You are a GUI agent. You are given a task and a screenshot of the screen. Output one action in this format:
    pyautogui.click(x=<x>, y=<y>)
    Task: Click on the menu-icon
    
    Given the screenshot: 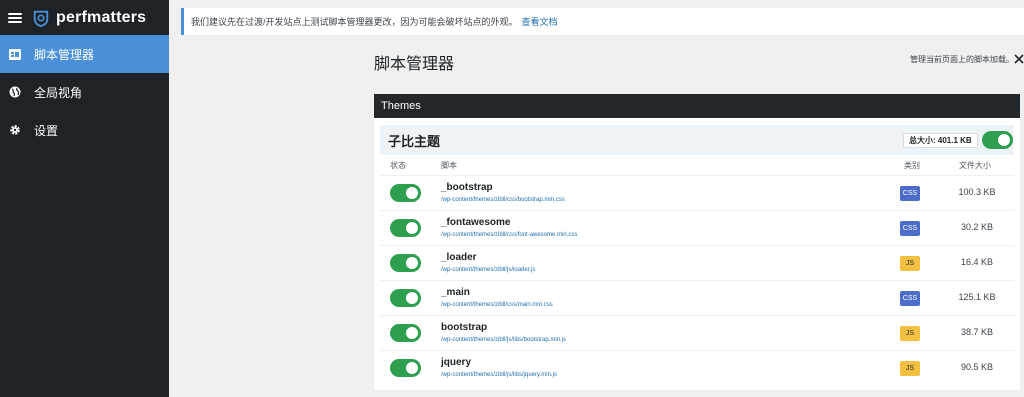 What is the action you would take?
    pyautogui.click(x=15, y=17)
    